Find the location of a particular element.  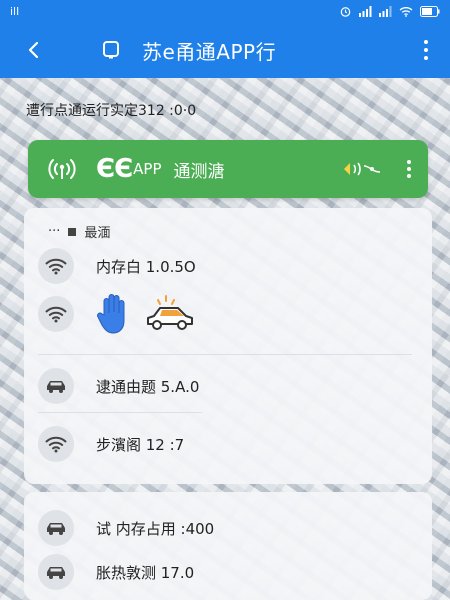

section-title: 最湎 is located at coordinates (97, 233).